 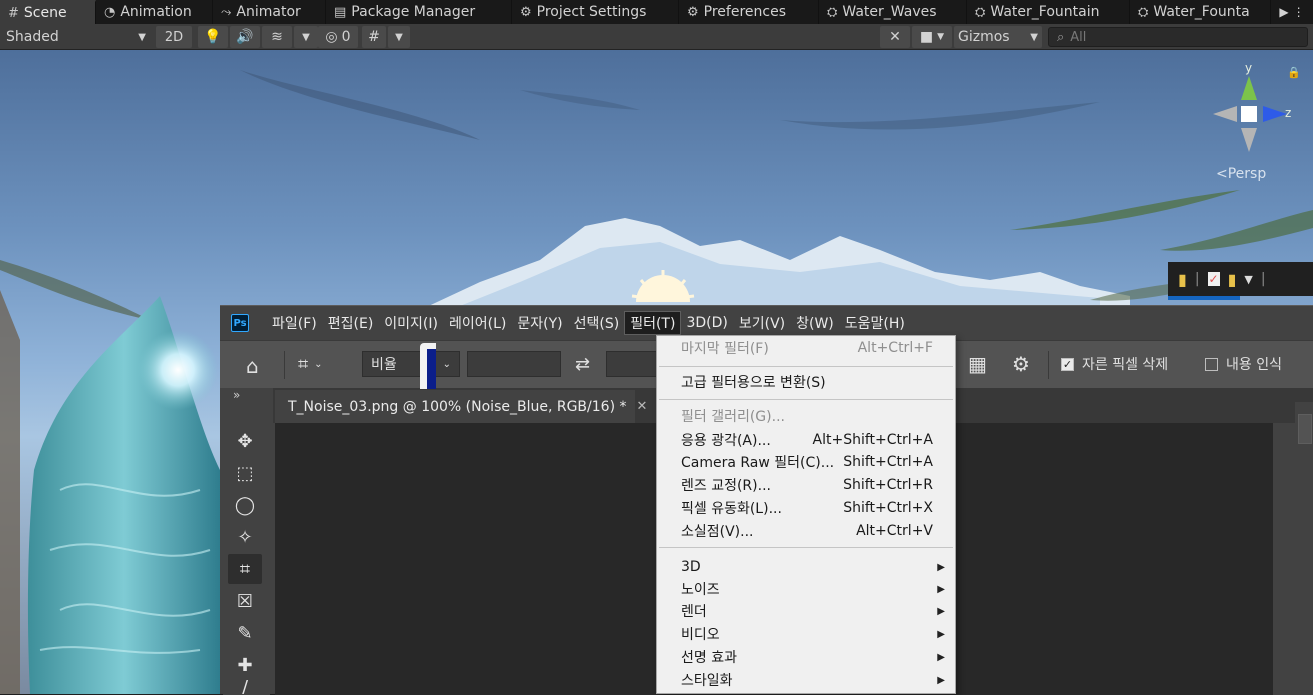 I want to click on tab-label: Preferences, so click(x=744, y=12).